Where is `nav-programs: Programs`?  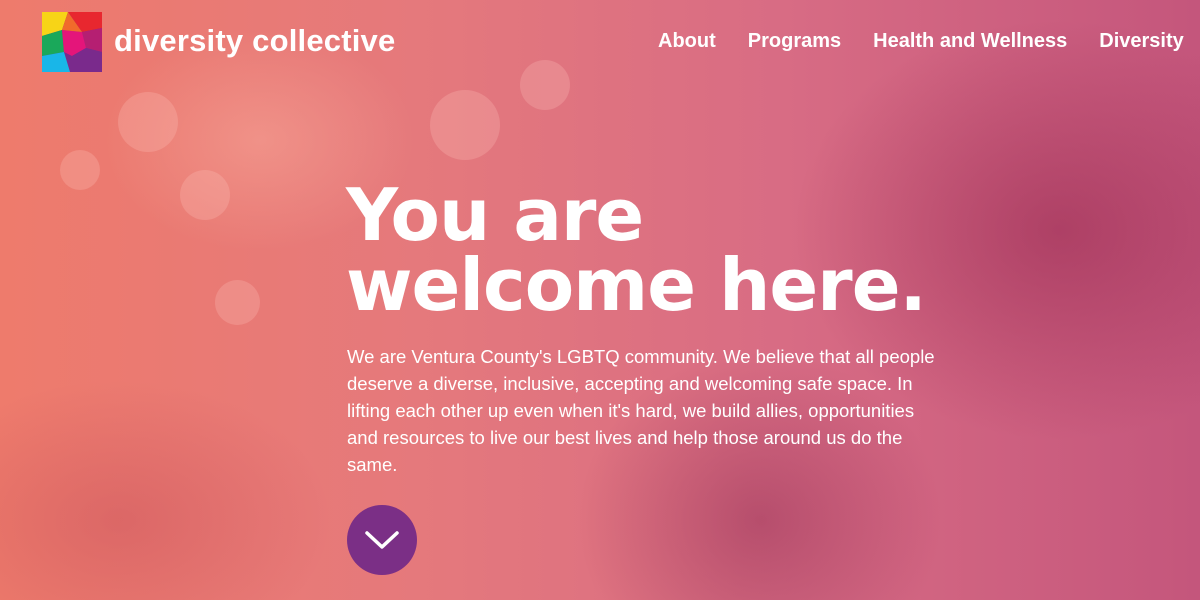 nav-programs: Programs is located at coordinates (794, 41).